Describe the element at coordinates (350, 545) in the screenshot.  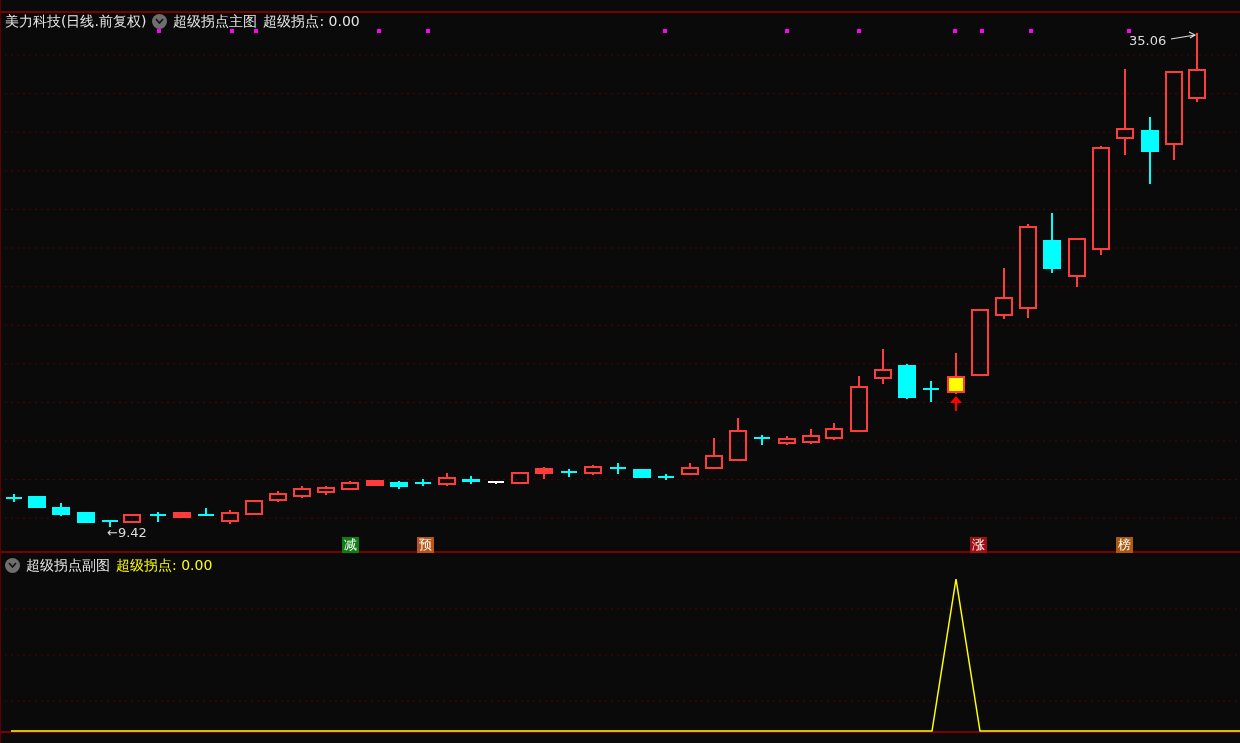
I see `signal-tag: 减` at that location.